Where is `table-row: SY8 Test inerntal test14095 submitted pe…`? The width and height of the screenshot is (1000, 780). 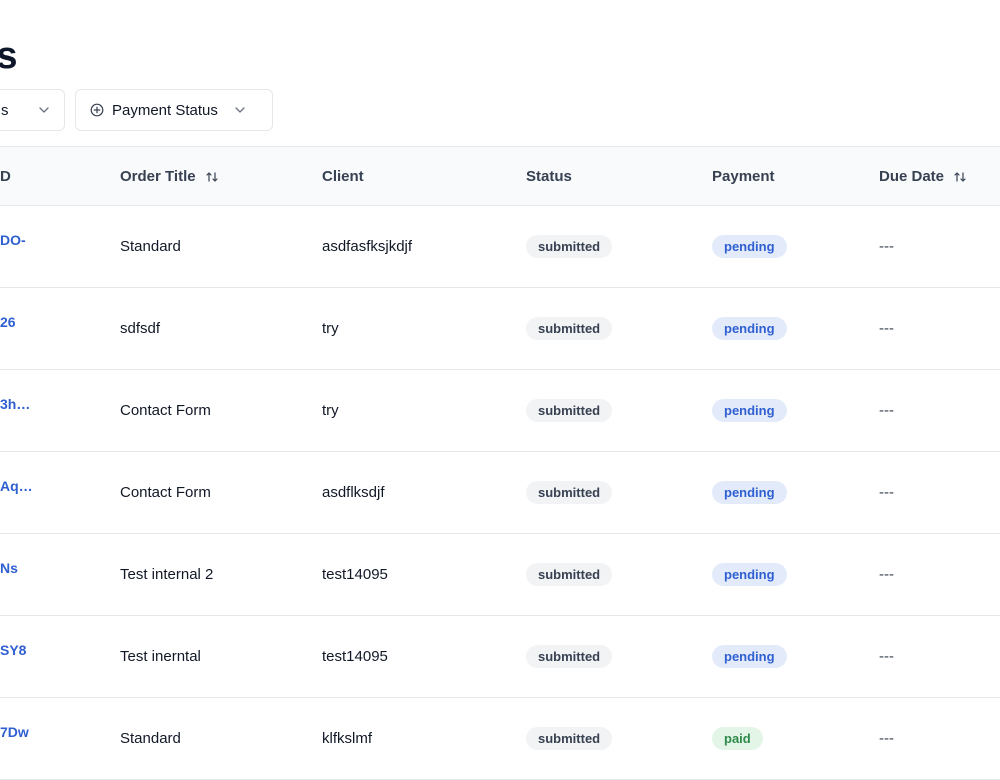 table-row: SY8 Test inerntal test14095 submitted pe… is located at coordinates (500, 657).